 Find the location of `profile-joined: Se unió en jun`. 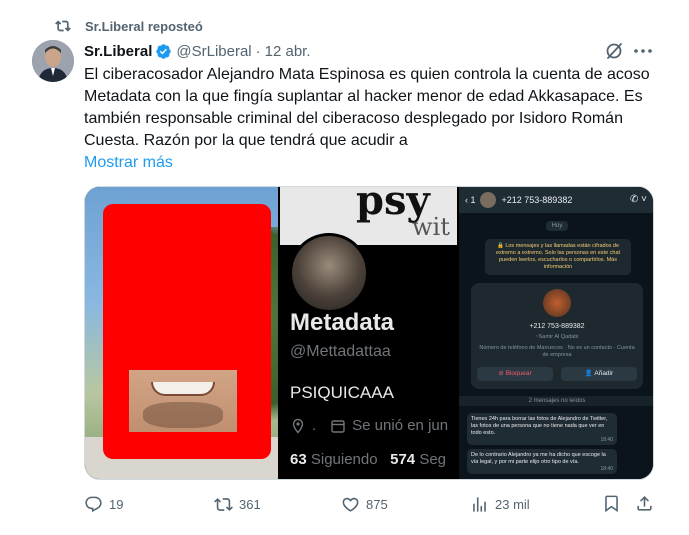

profile-joined: Se unió en jun is located at coordinates (400, 425).